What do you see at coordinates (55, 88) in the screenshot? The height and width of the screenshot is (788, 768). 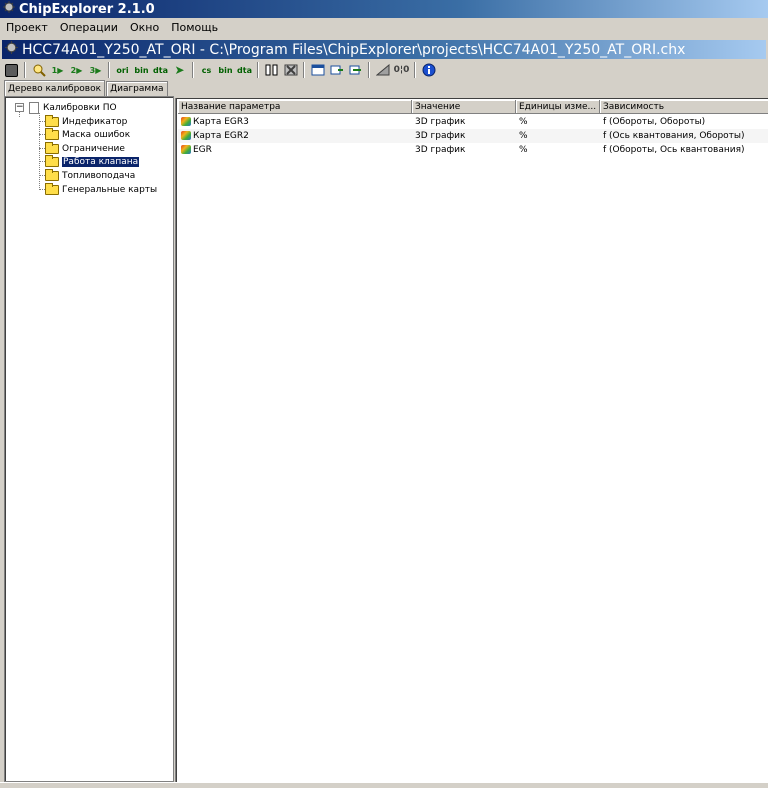 I see `tab-calibration-tree: Дерево калибровок` at bounding box center [55, 88].